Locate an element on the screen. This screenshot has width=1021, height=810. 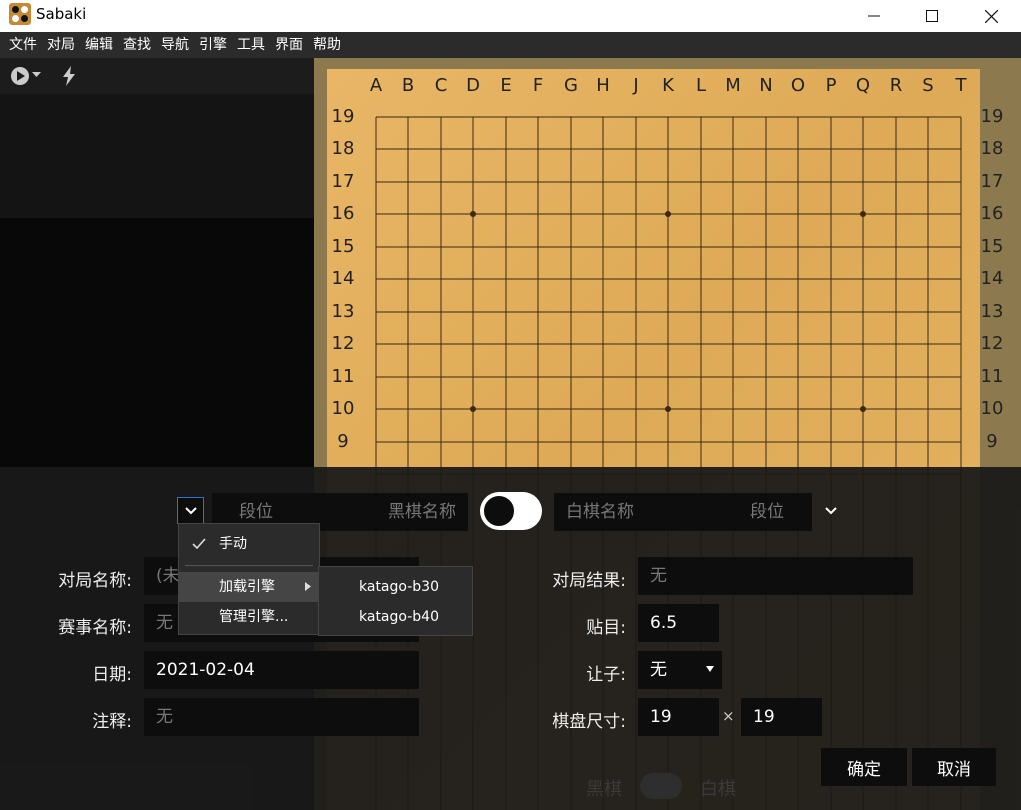
close-button is located at coordinates (991, 16).